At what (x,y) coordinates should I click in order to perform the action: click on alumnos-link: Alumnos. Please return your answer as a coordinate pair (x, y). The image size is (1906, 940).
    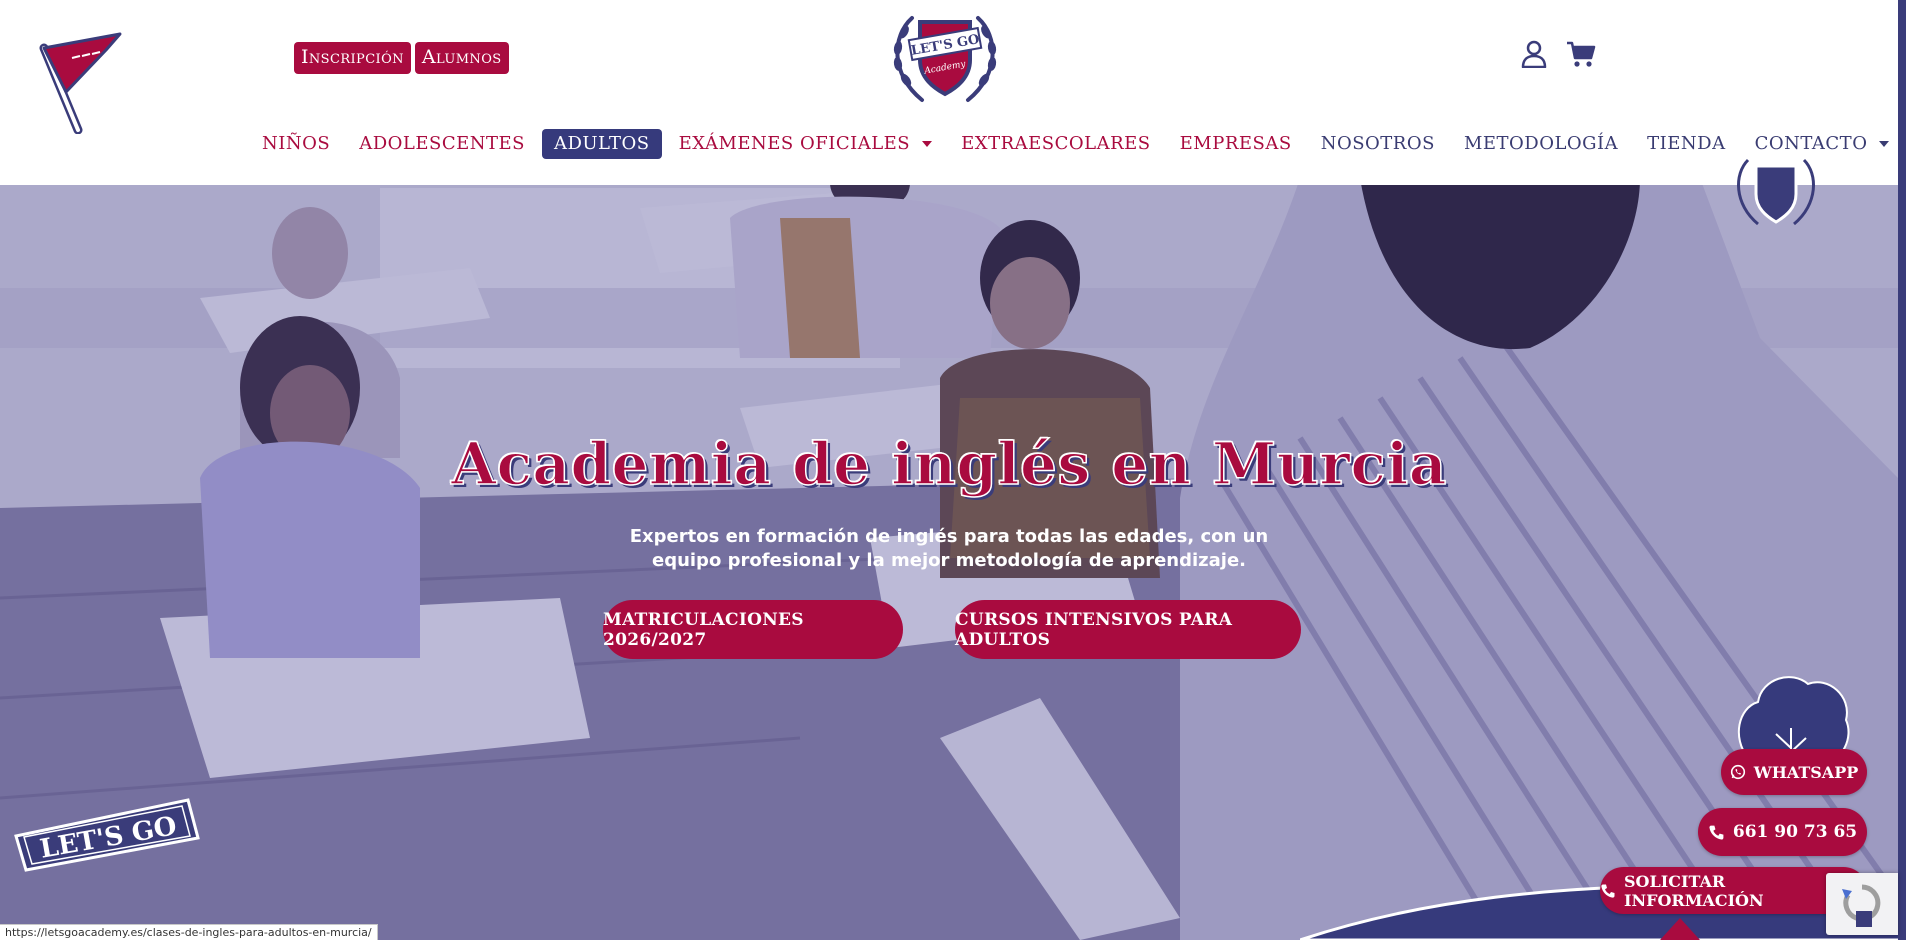
    Looking at the image, I should click on (461, 58).